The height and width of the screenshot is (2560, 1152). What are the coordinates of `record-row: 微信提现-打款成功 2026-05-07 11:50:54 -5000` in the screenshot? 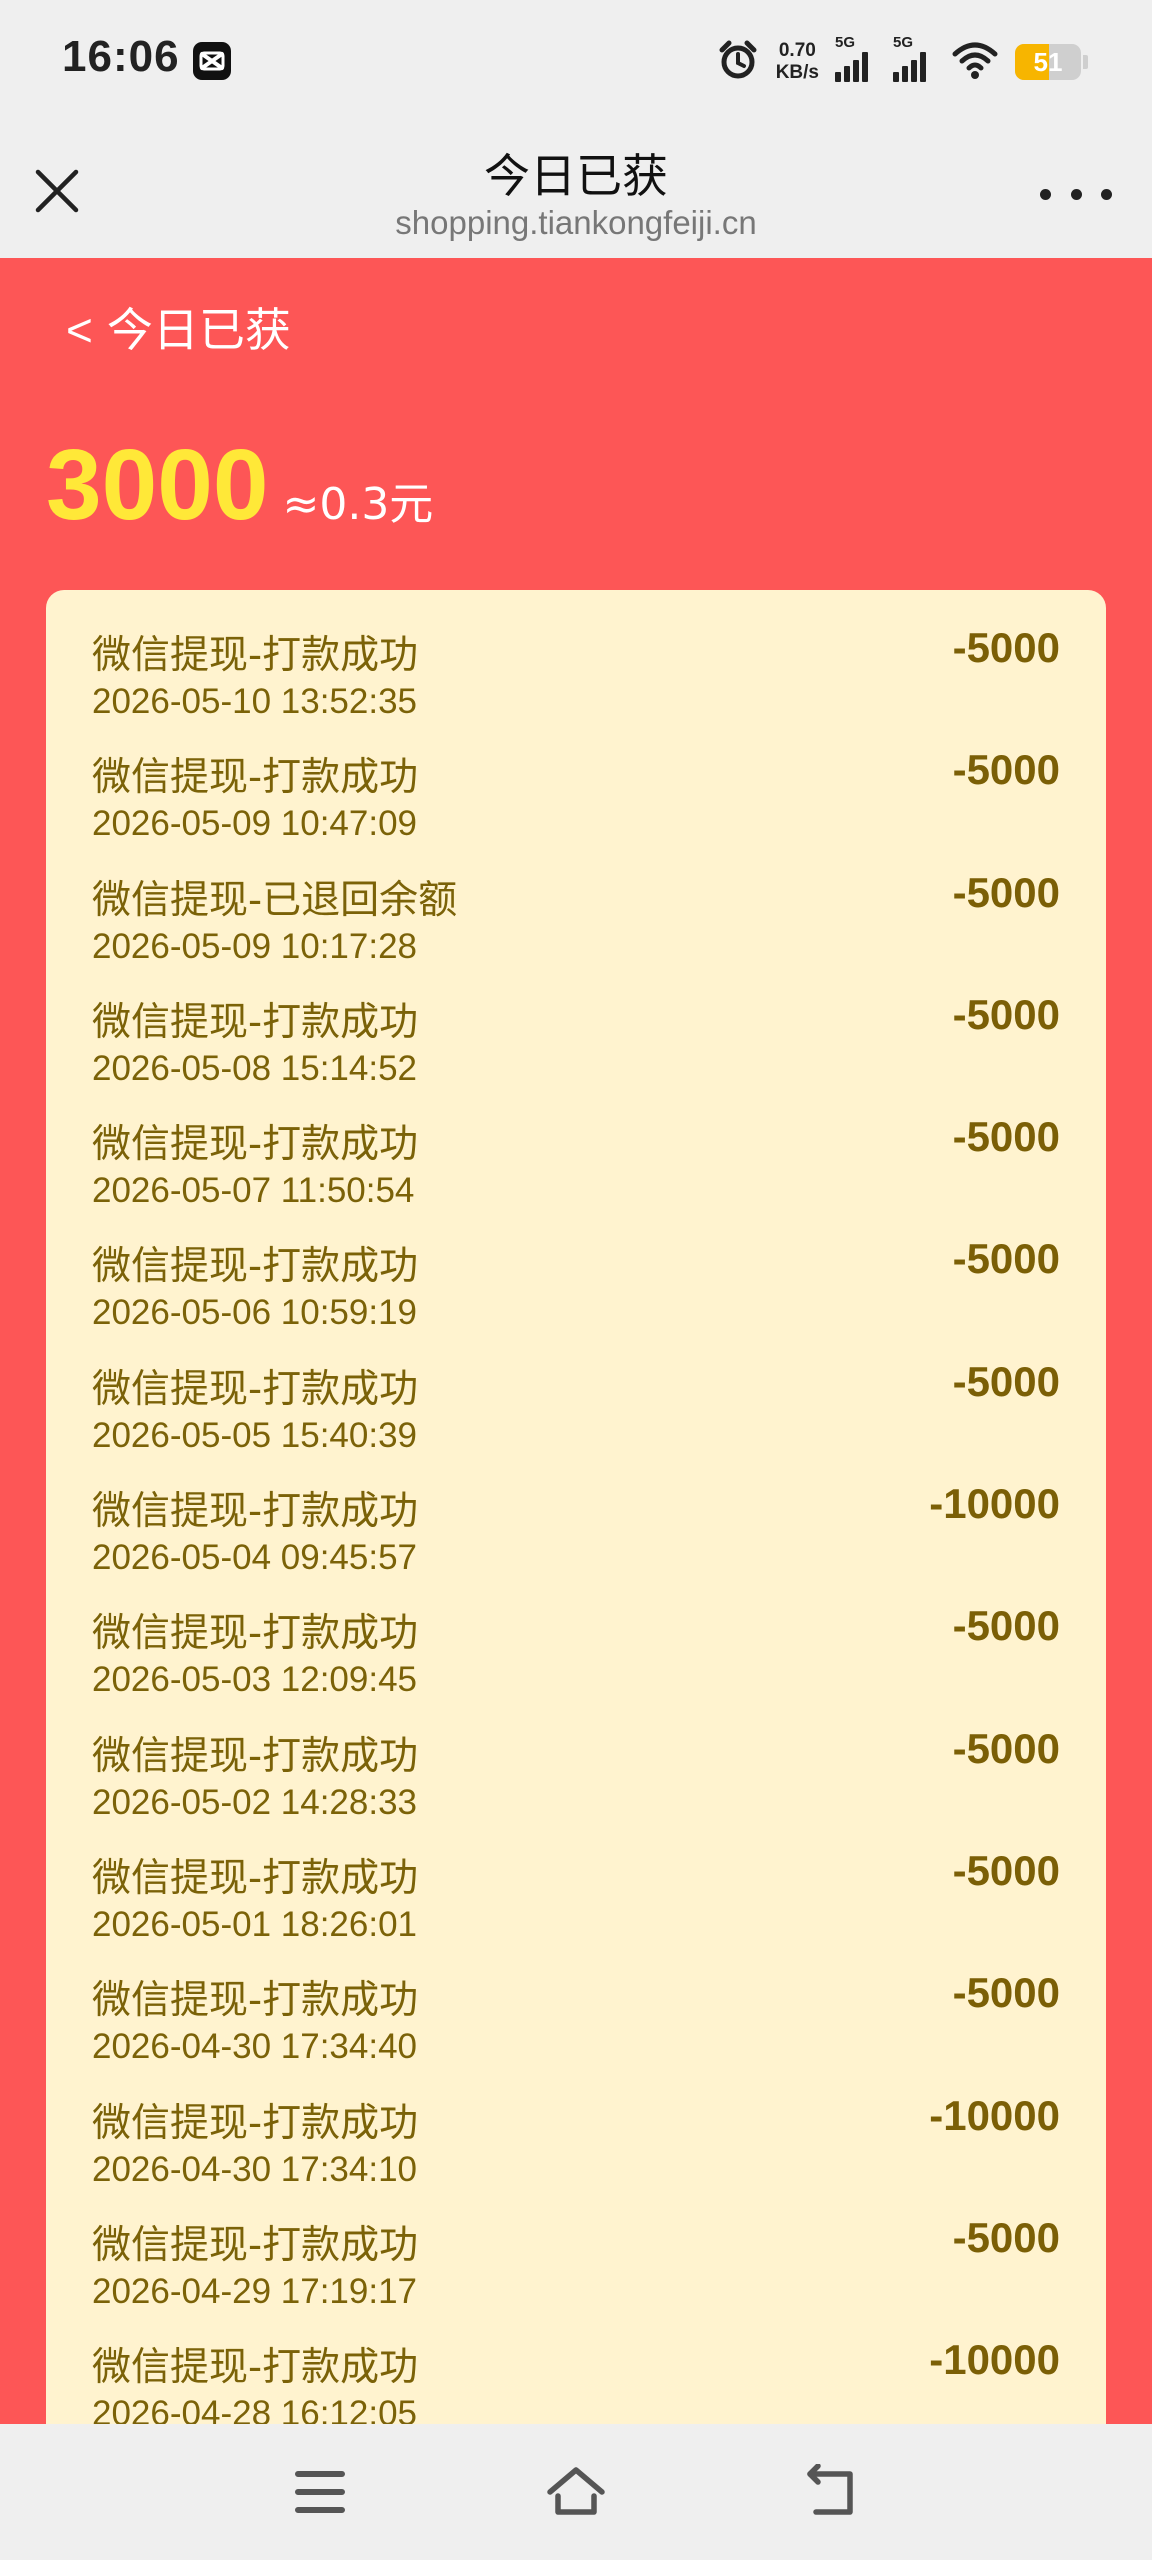 It's located at (576, 1168).